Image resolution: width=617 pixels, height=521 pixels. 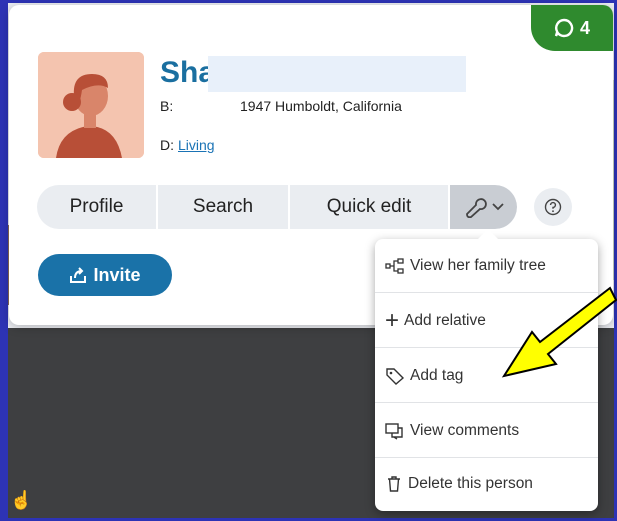 What do you see at coordinates (78, 275) in the screenshot?
I see `share-icon` at bounding box center [78, 275].